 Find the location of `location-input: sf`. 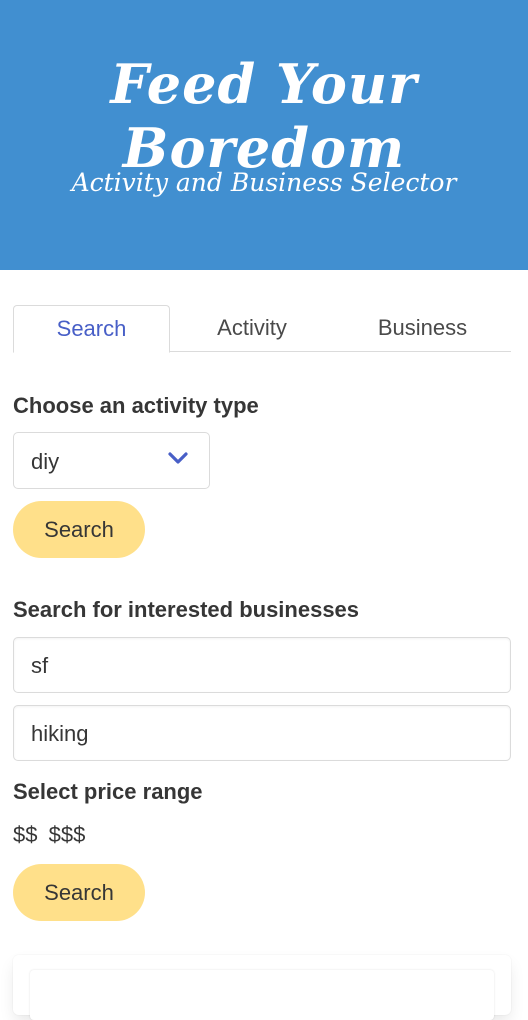

location-input: sf is located at coordinates (262, 665).